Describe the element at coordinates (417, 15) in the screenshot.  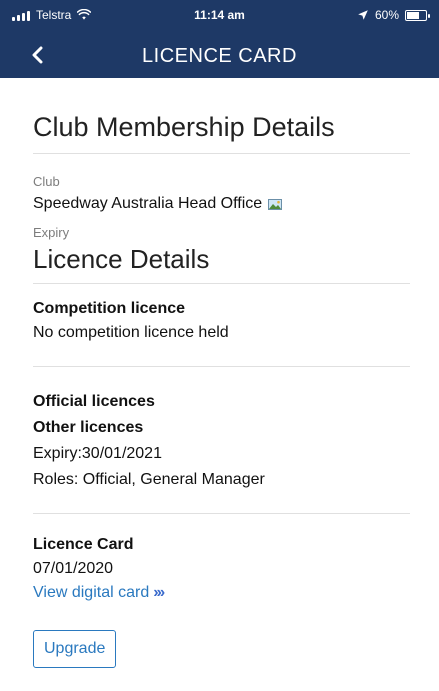
I see `battery-icon` at that location.